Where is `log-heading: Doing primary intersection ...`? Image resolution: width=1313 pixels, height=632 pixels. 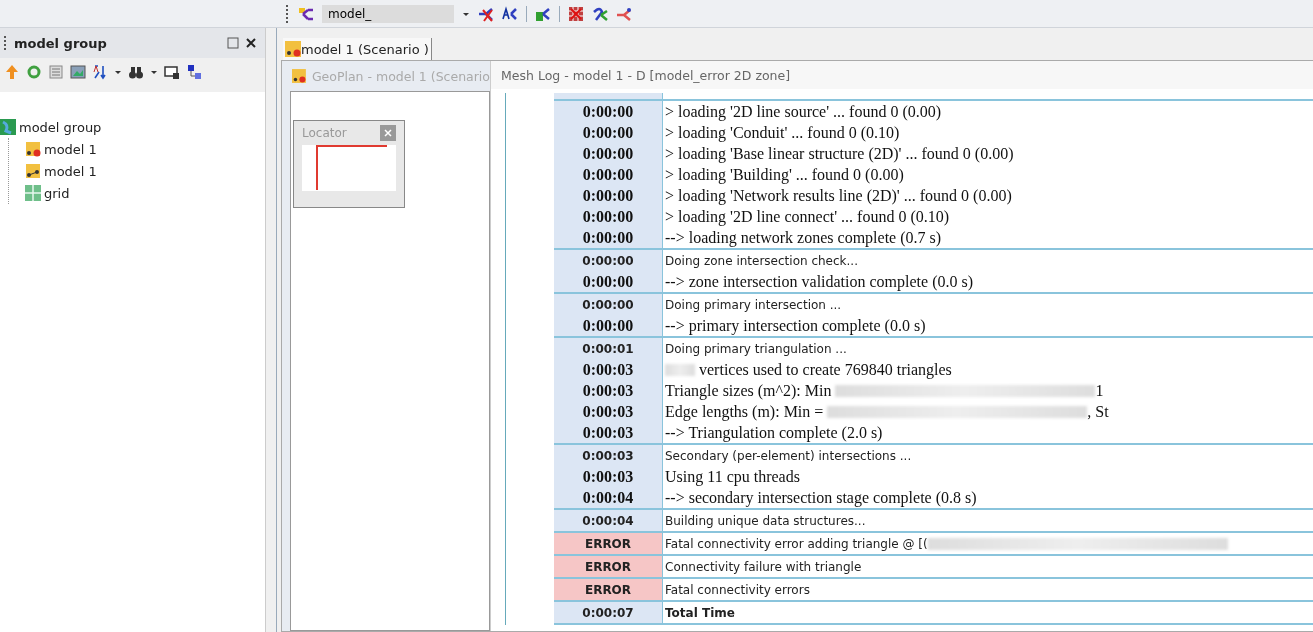 log-heading: Doing primary intersection ... is located at coordinates (753, 304).